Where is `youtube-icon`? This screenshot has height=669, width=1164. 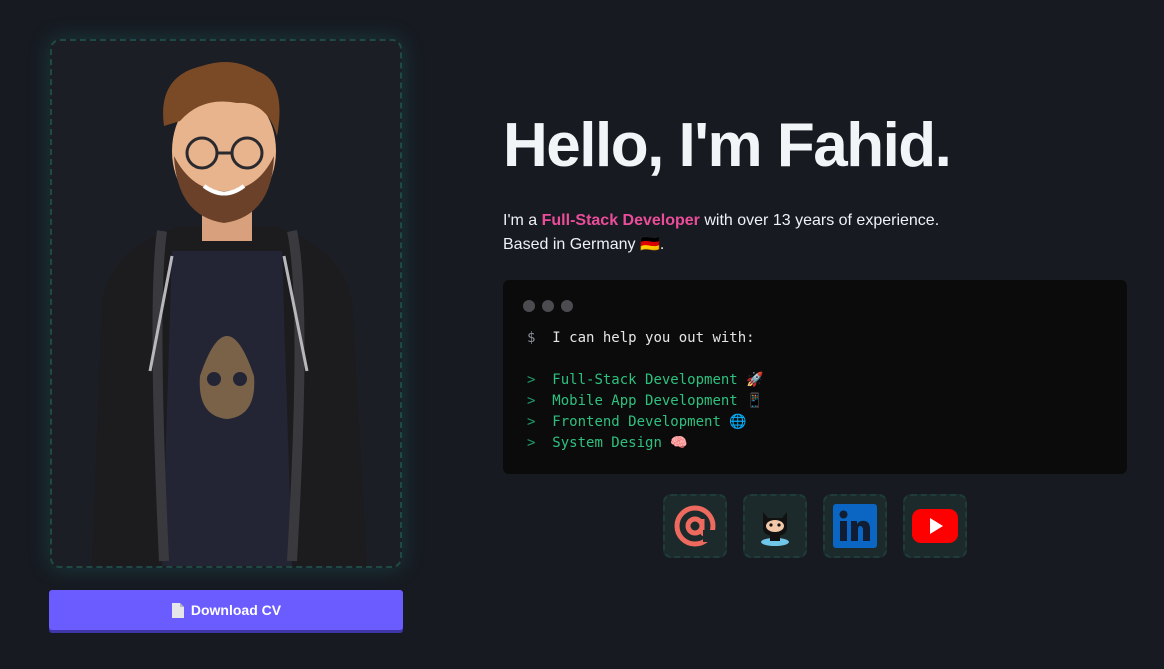 youtube-icon is located at coordinates (935, 526).